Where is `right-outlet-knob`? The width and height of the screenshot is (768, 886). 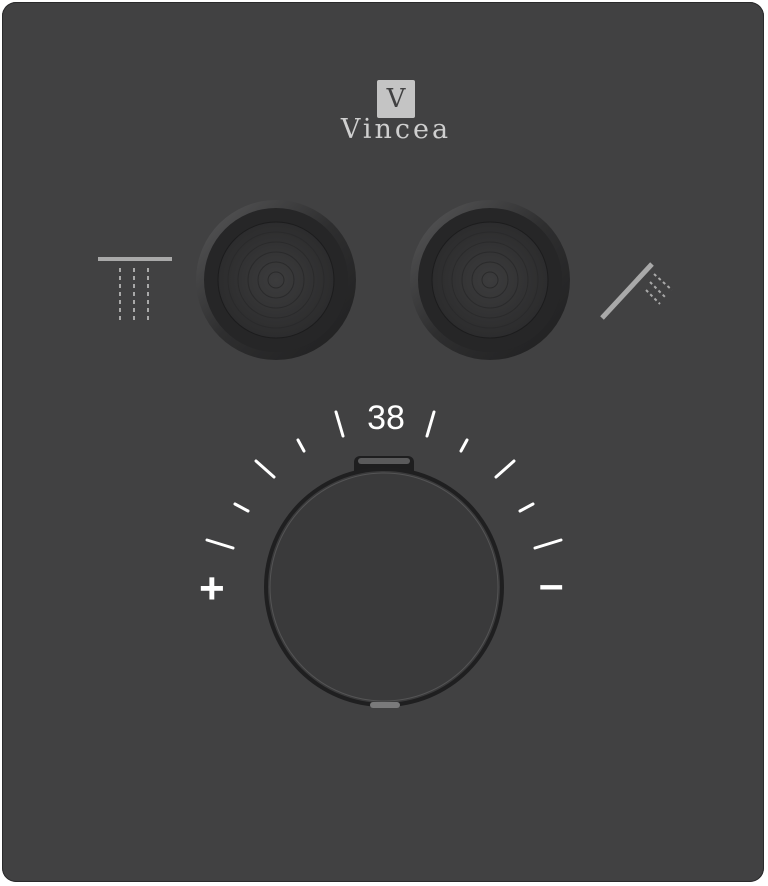
right-outlet-knob is located at coordinates (490, 280).